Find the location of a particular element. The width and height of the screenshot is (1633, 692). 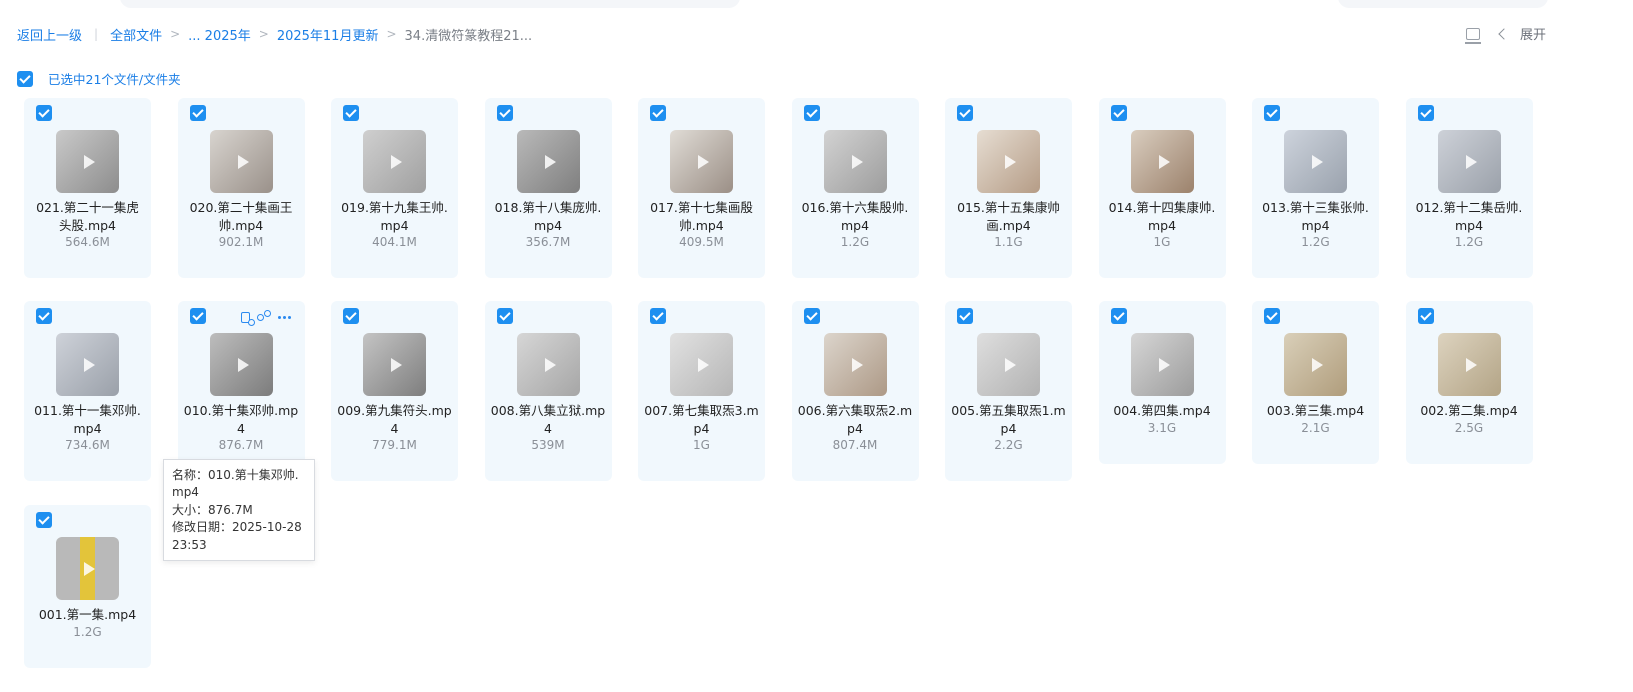

expand-button: 展开 is located at coordinates (1533, 33).